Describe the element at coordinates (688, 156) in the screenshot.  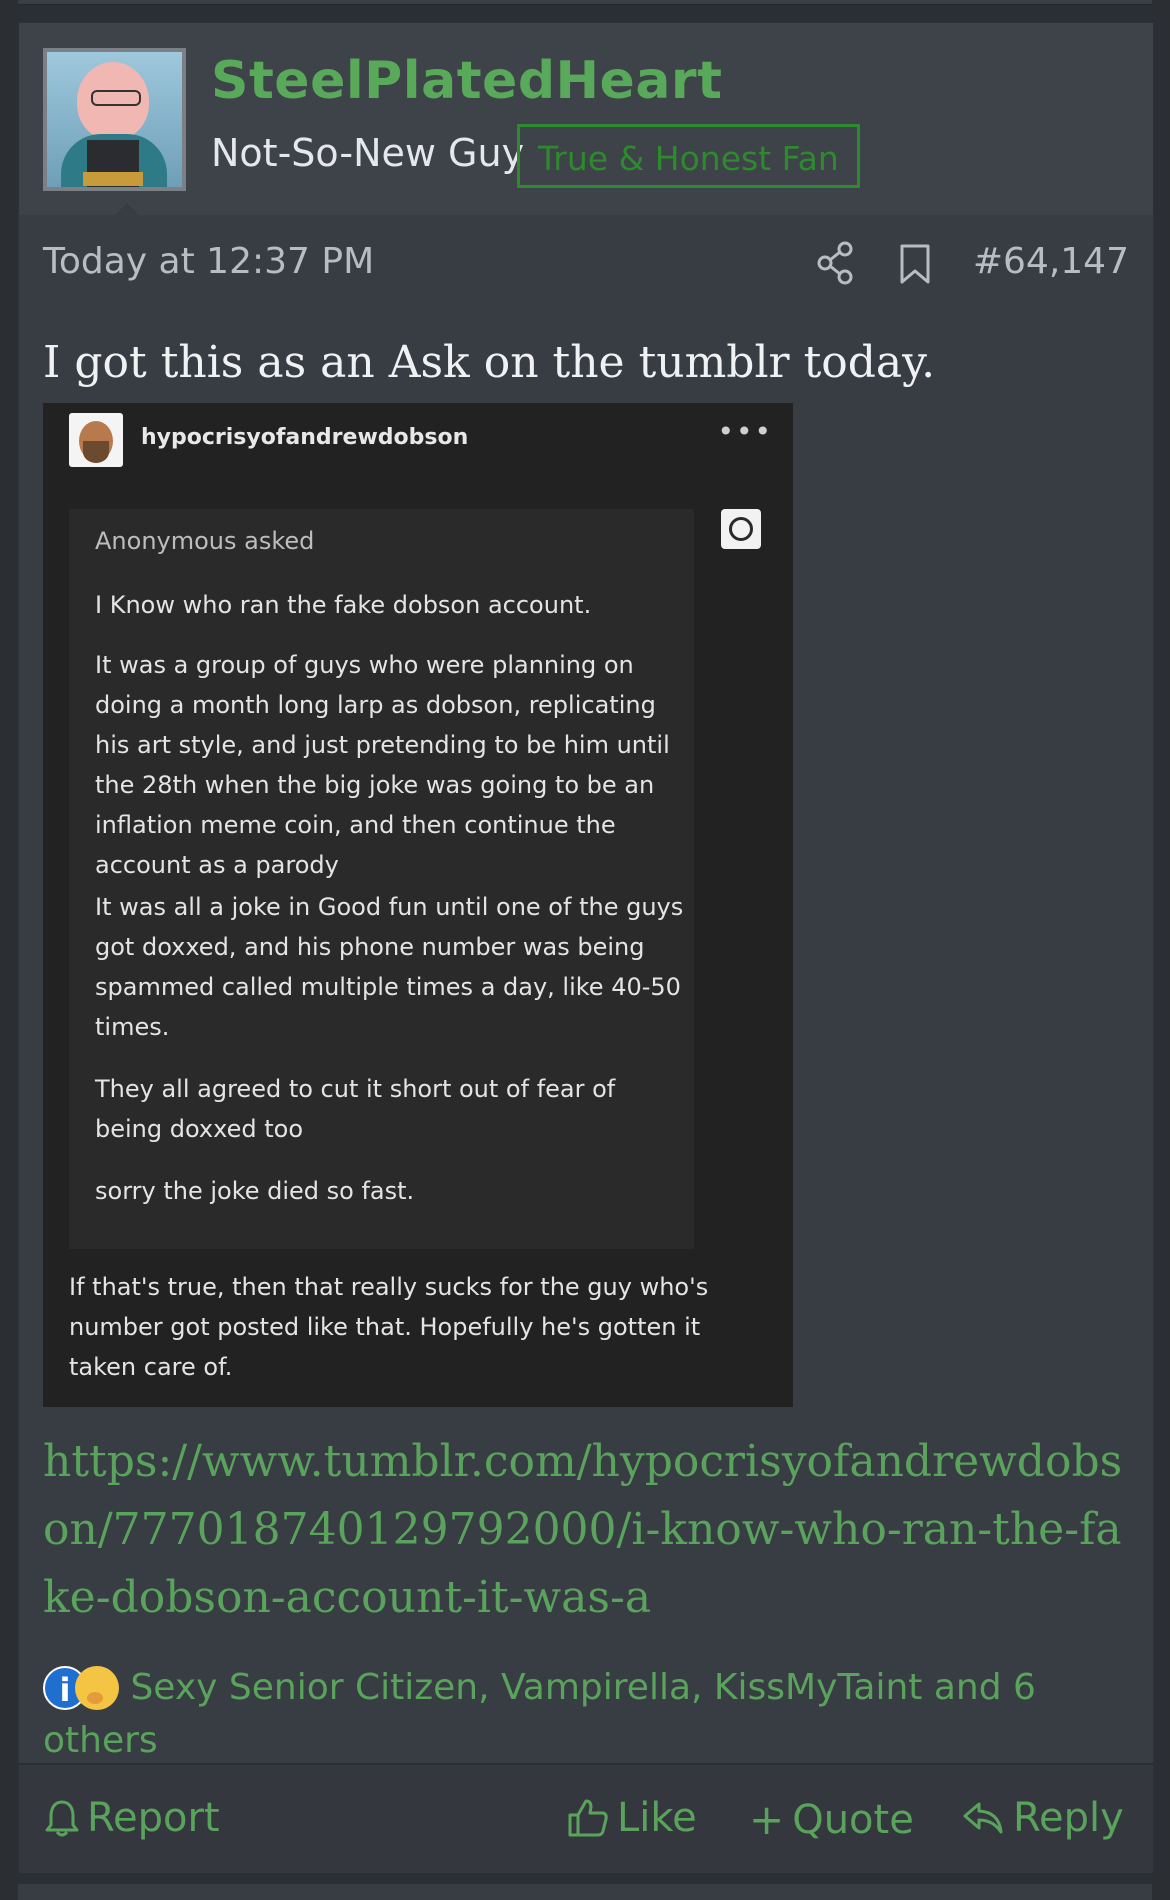
I see `user-banner: True & Honest Fan` at that location.